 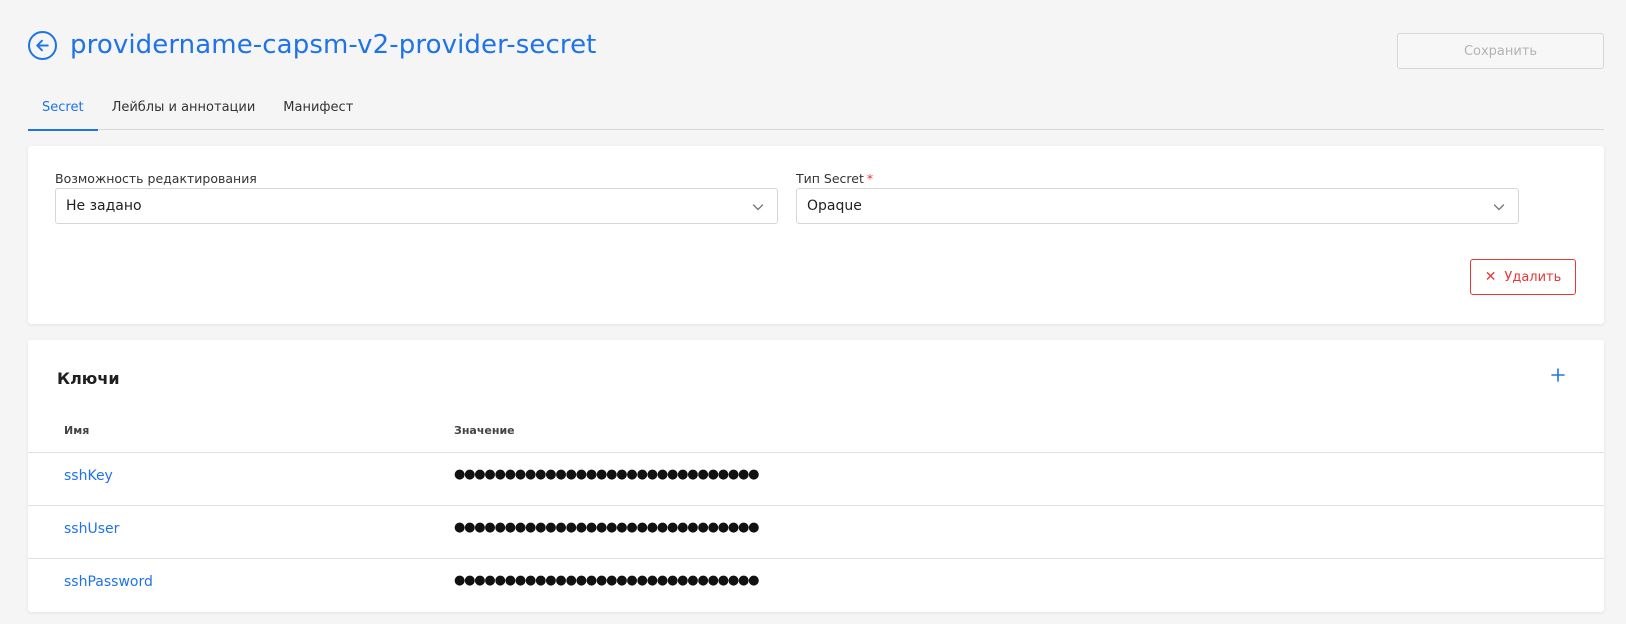 I want to click on editability-select: Не задано, so click(x=416, y=206).